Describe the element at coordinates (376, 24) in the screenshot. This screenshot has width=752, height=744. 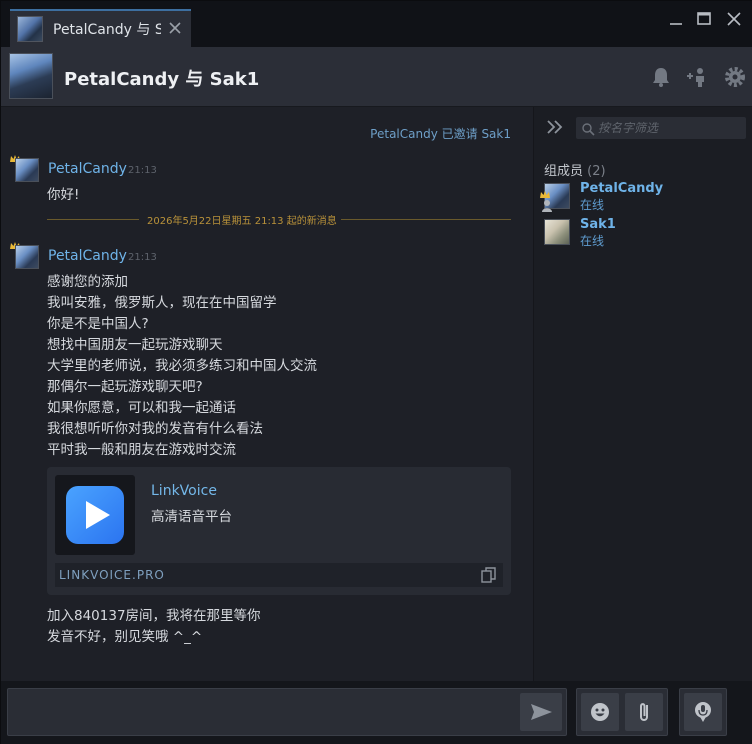
I see `title-bar: PetalCandy 与 S` at that location.